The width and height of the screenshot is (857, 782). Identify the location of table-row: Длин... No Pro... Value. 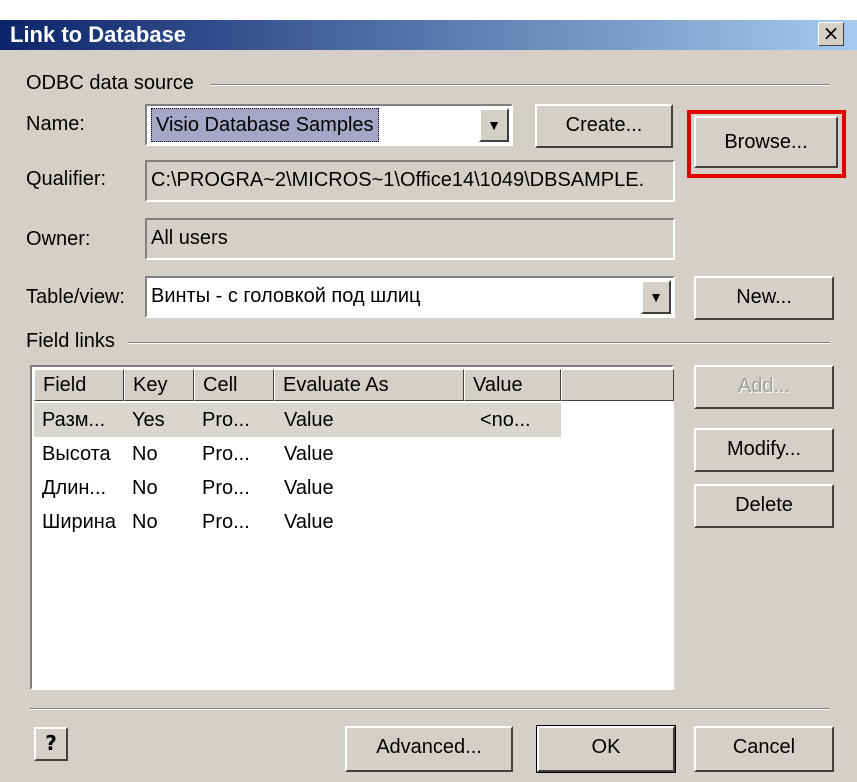
(297, 488).